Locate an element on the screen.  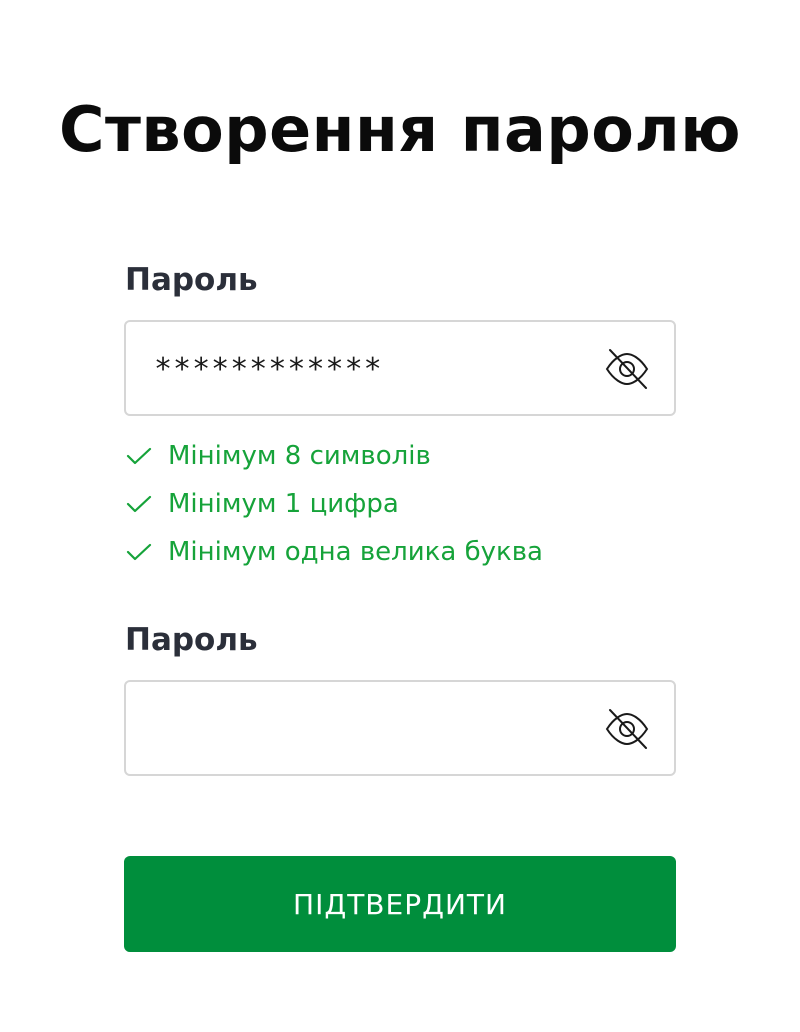
password-label: Пароль is located at coordinates (191, 280).